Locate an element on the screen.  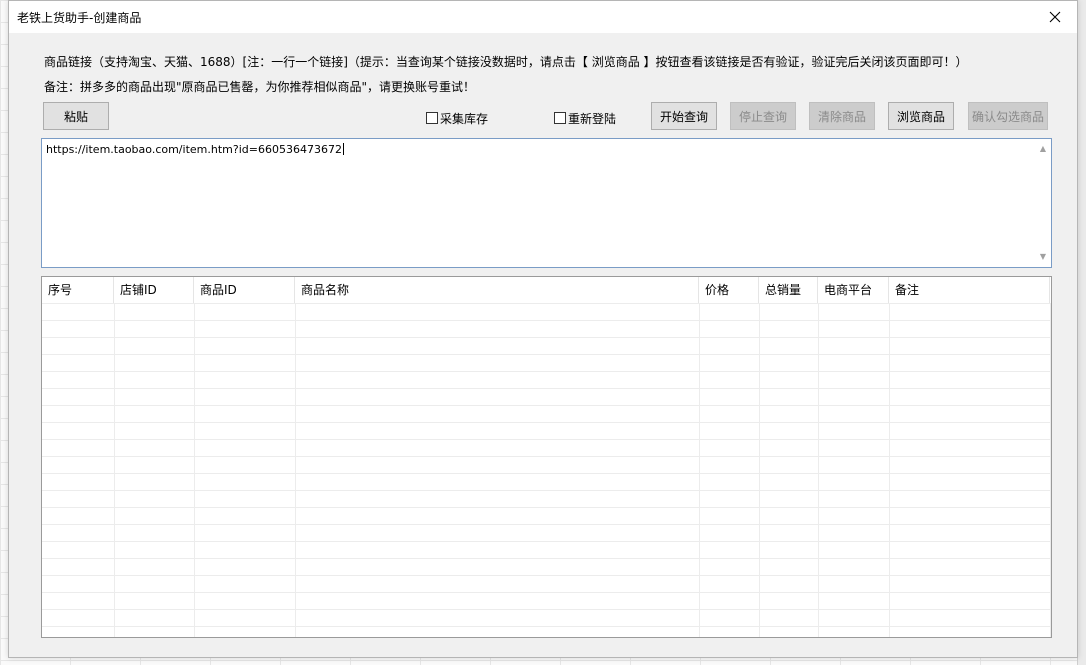
title-bar: 老铁上货助手-创建商品 is located at coordinates (543, 17).